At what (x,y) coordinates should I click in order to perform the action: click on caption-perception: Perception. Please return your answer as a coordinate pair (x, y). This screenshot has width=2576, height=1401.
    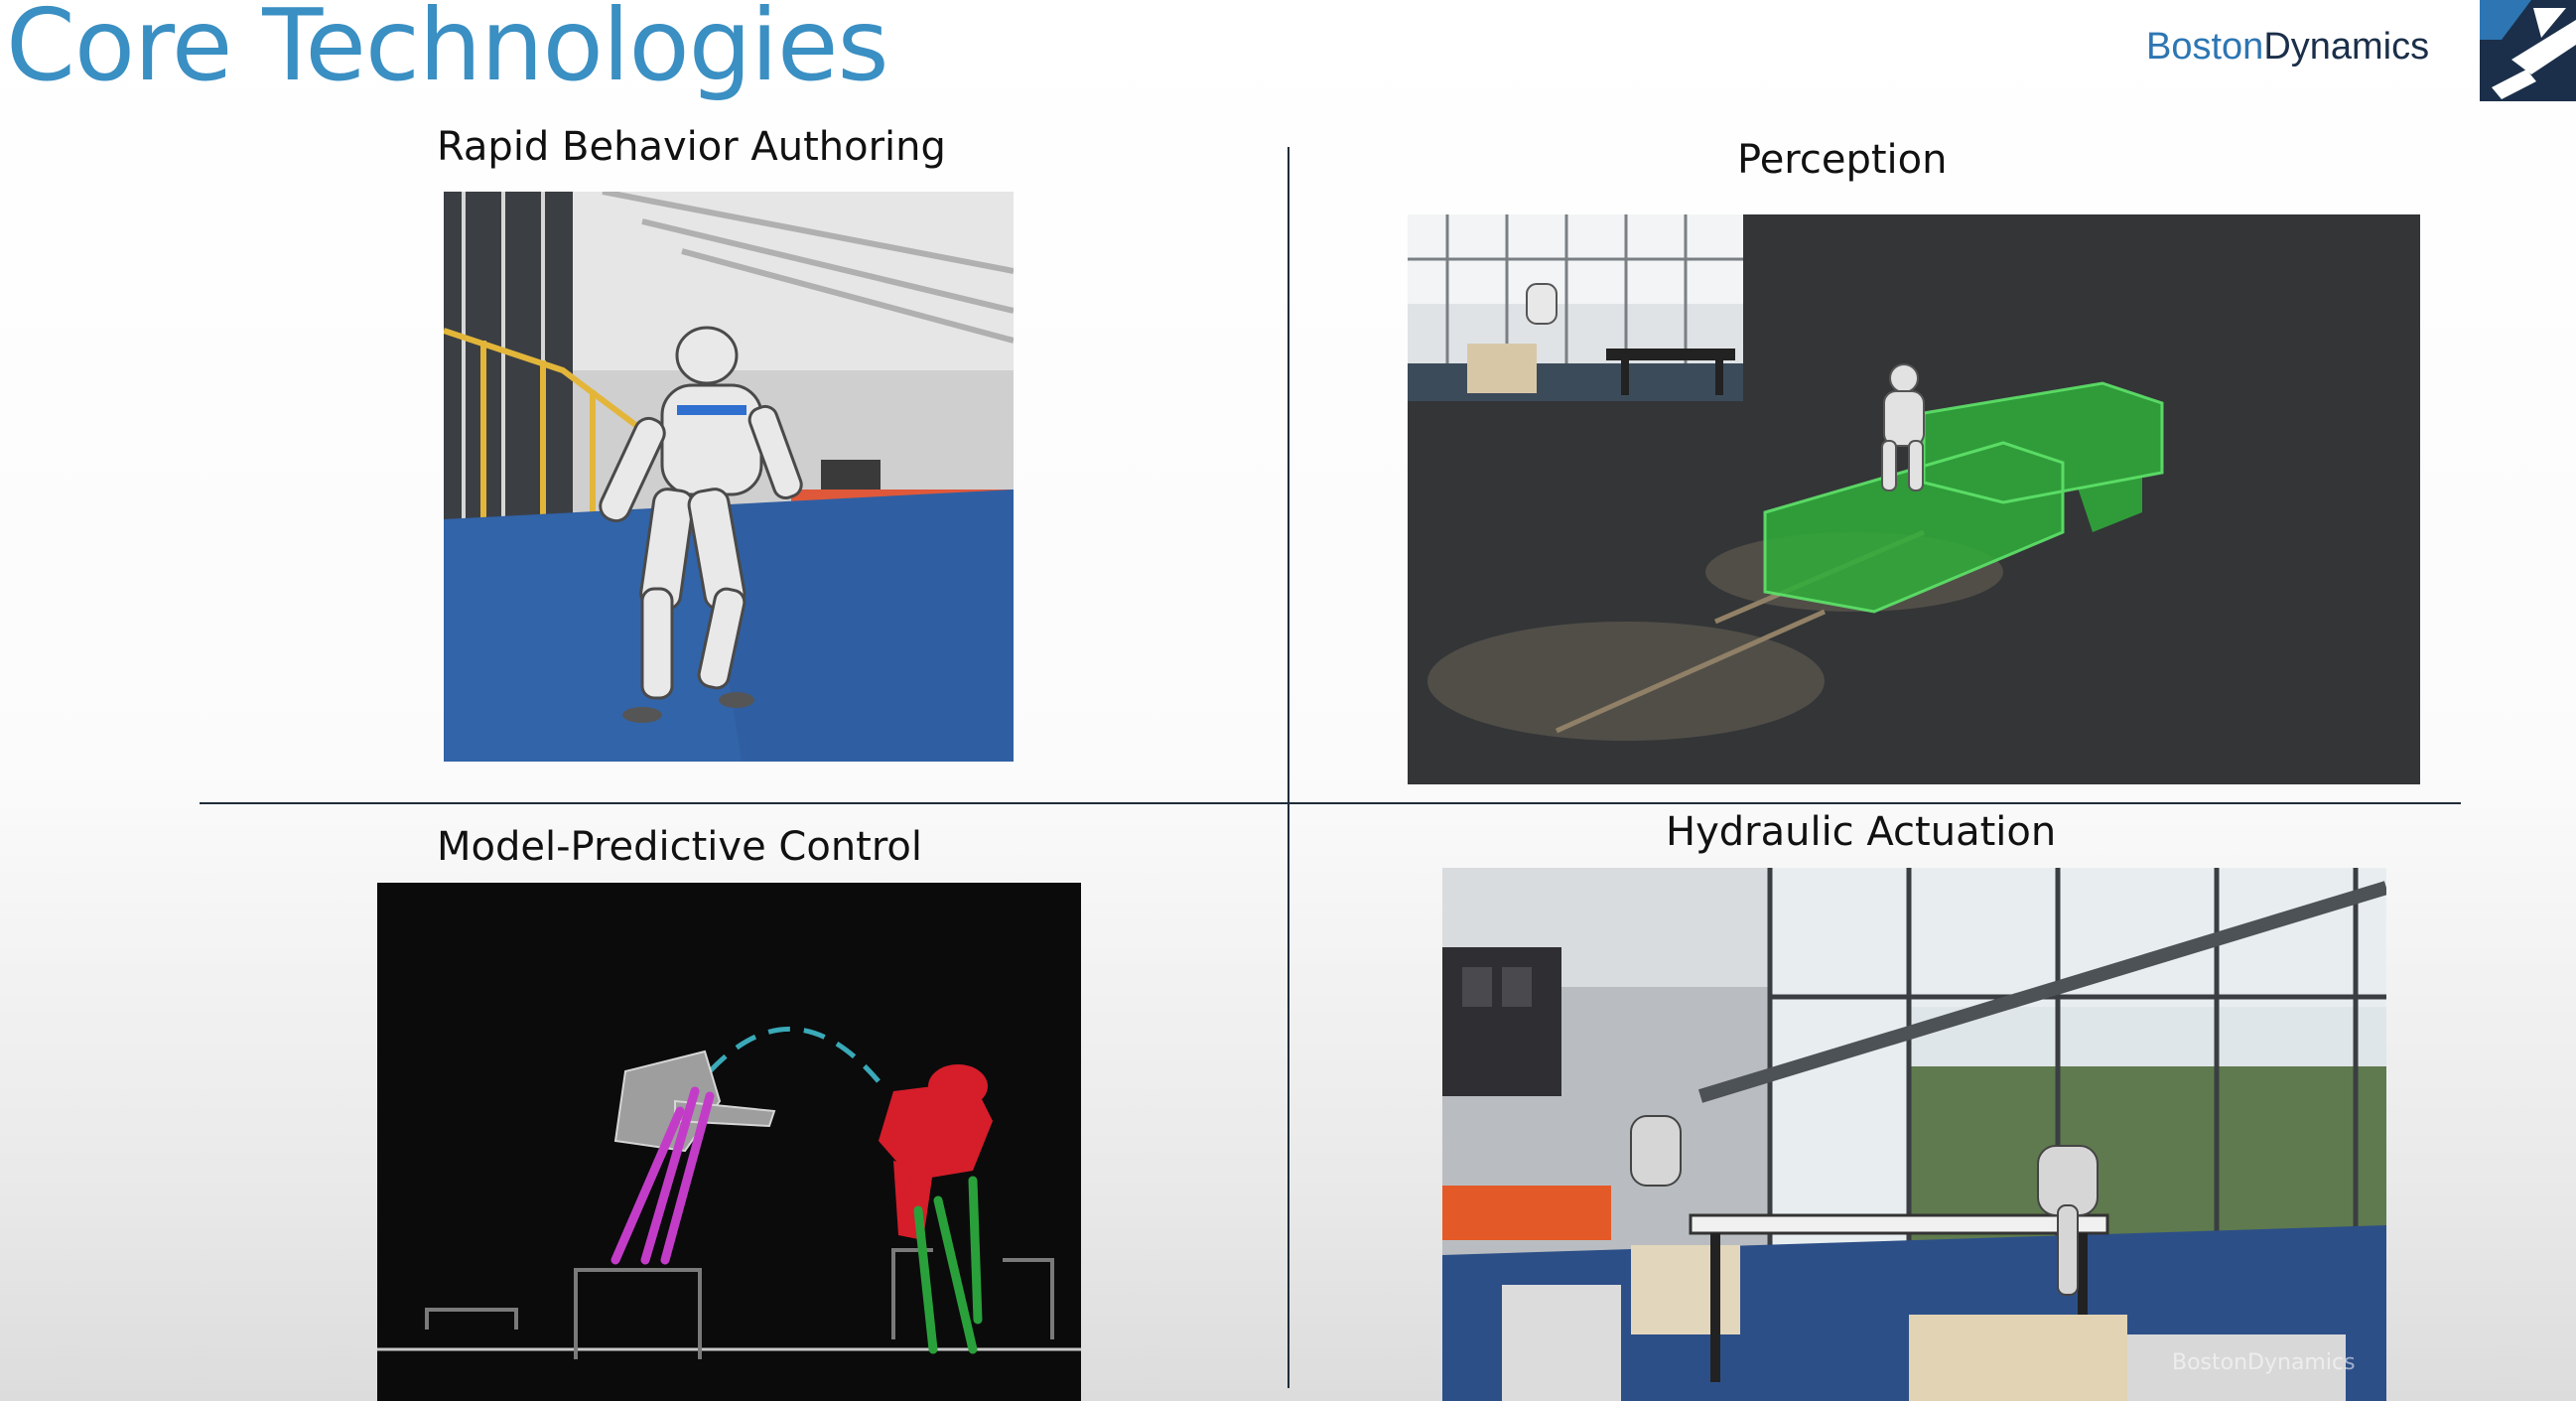
    Looking at the image, I should click on (1842, 160).